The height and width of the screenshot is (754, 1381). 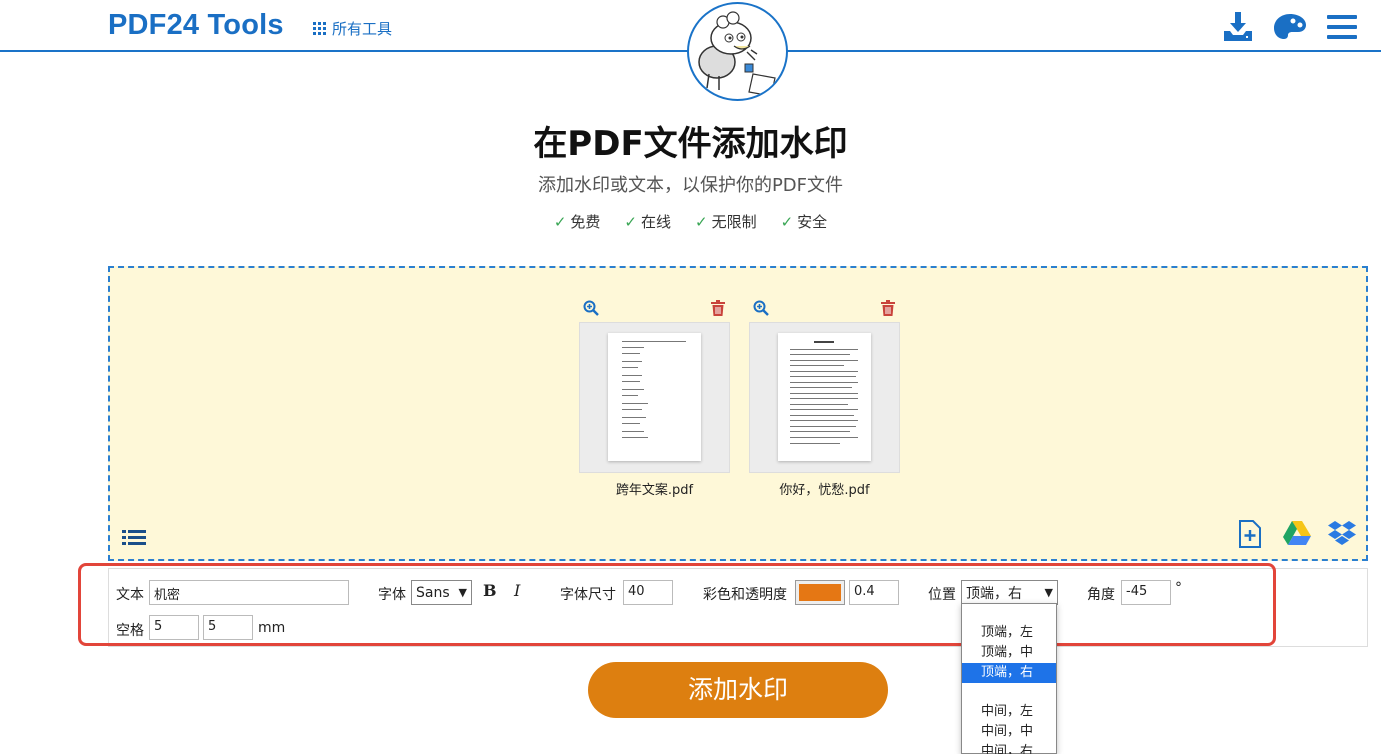 I want to click on color-opacity-label: 彩色和透明度, so click(x=745, y=595).